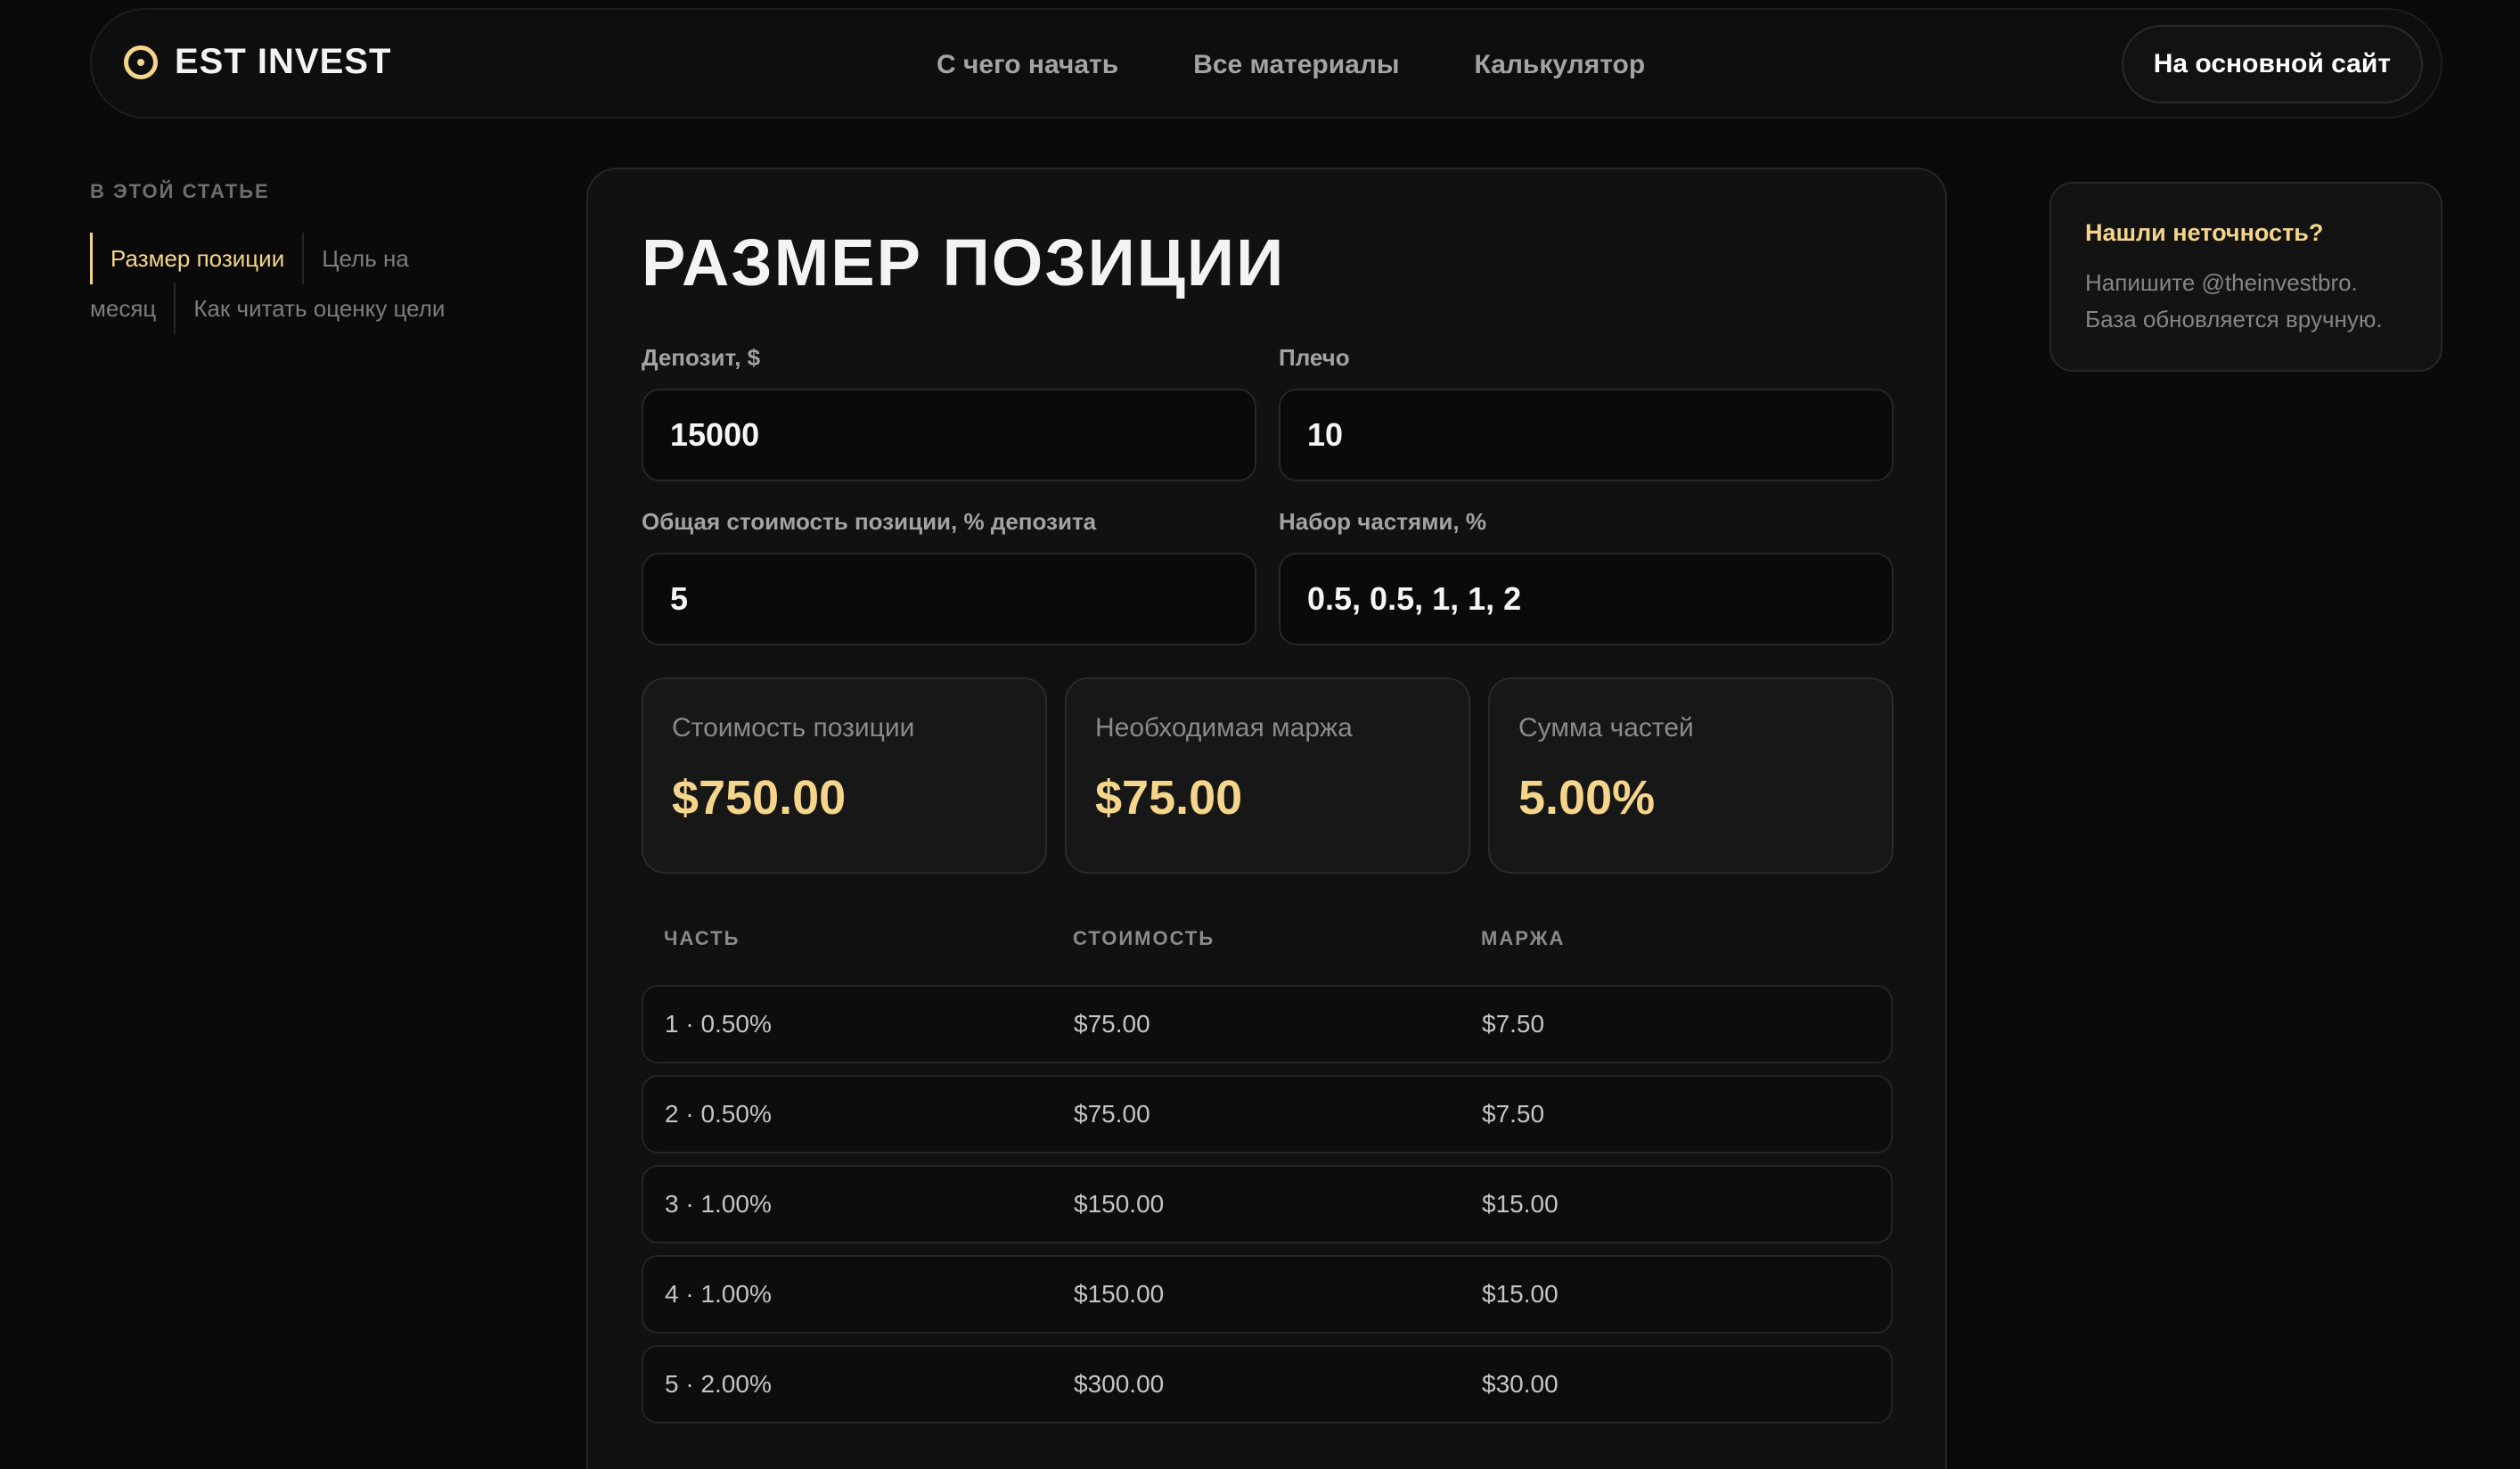 The width and height of the screenshot is (2520, 1469). Describe the element at coordinates (180, 191) in the screenshot. I see `toc-heading: В ЭТОЙ СТАТЬЕ` at that location.